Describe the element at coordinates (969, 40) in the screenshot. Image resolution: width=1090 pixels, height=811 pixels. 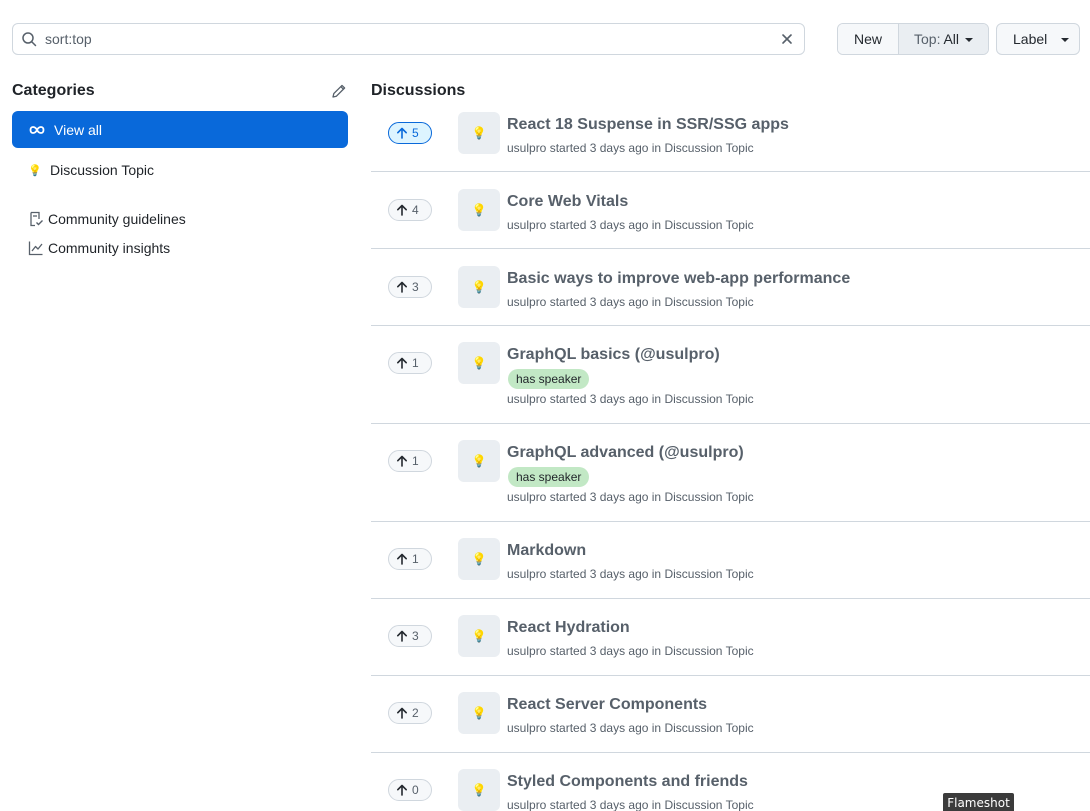
I see `chevron-down-icon` at that location.